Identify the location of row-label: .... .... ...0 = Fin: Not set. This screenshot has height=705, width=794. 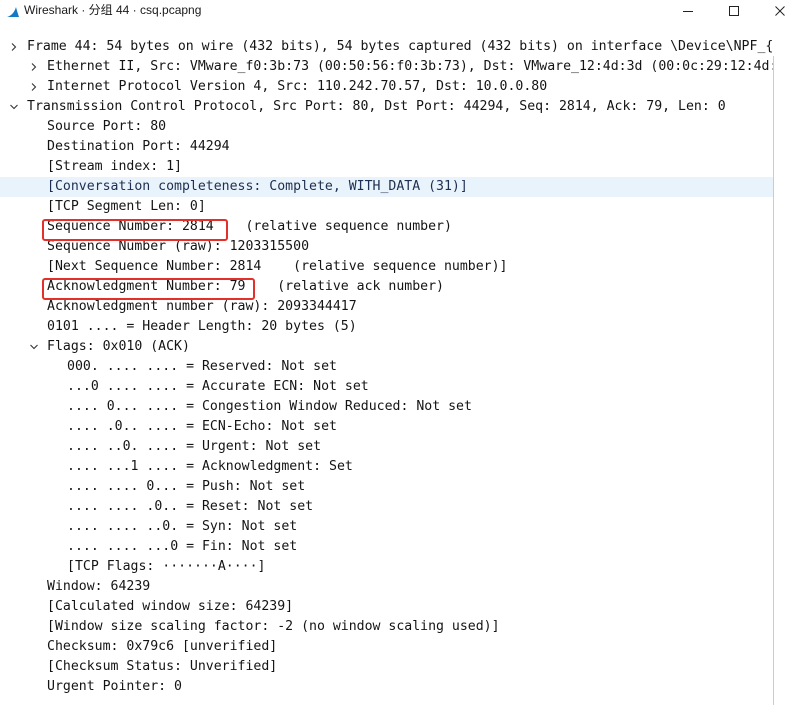
(182, 546).